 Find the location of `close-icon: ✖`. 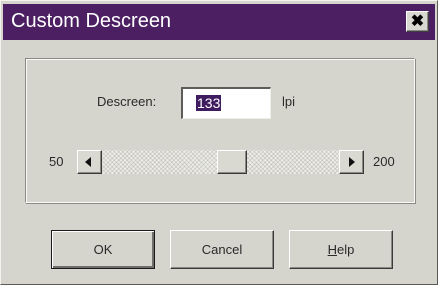

close-icon: ✖ is located at coordinates (417, 21).